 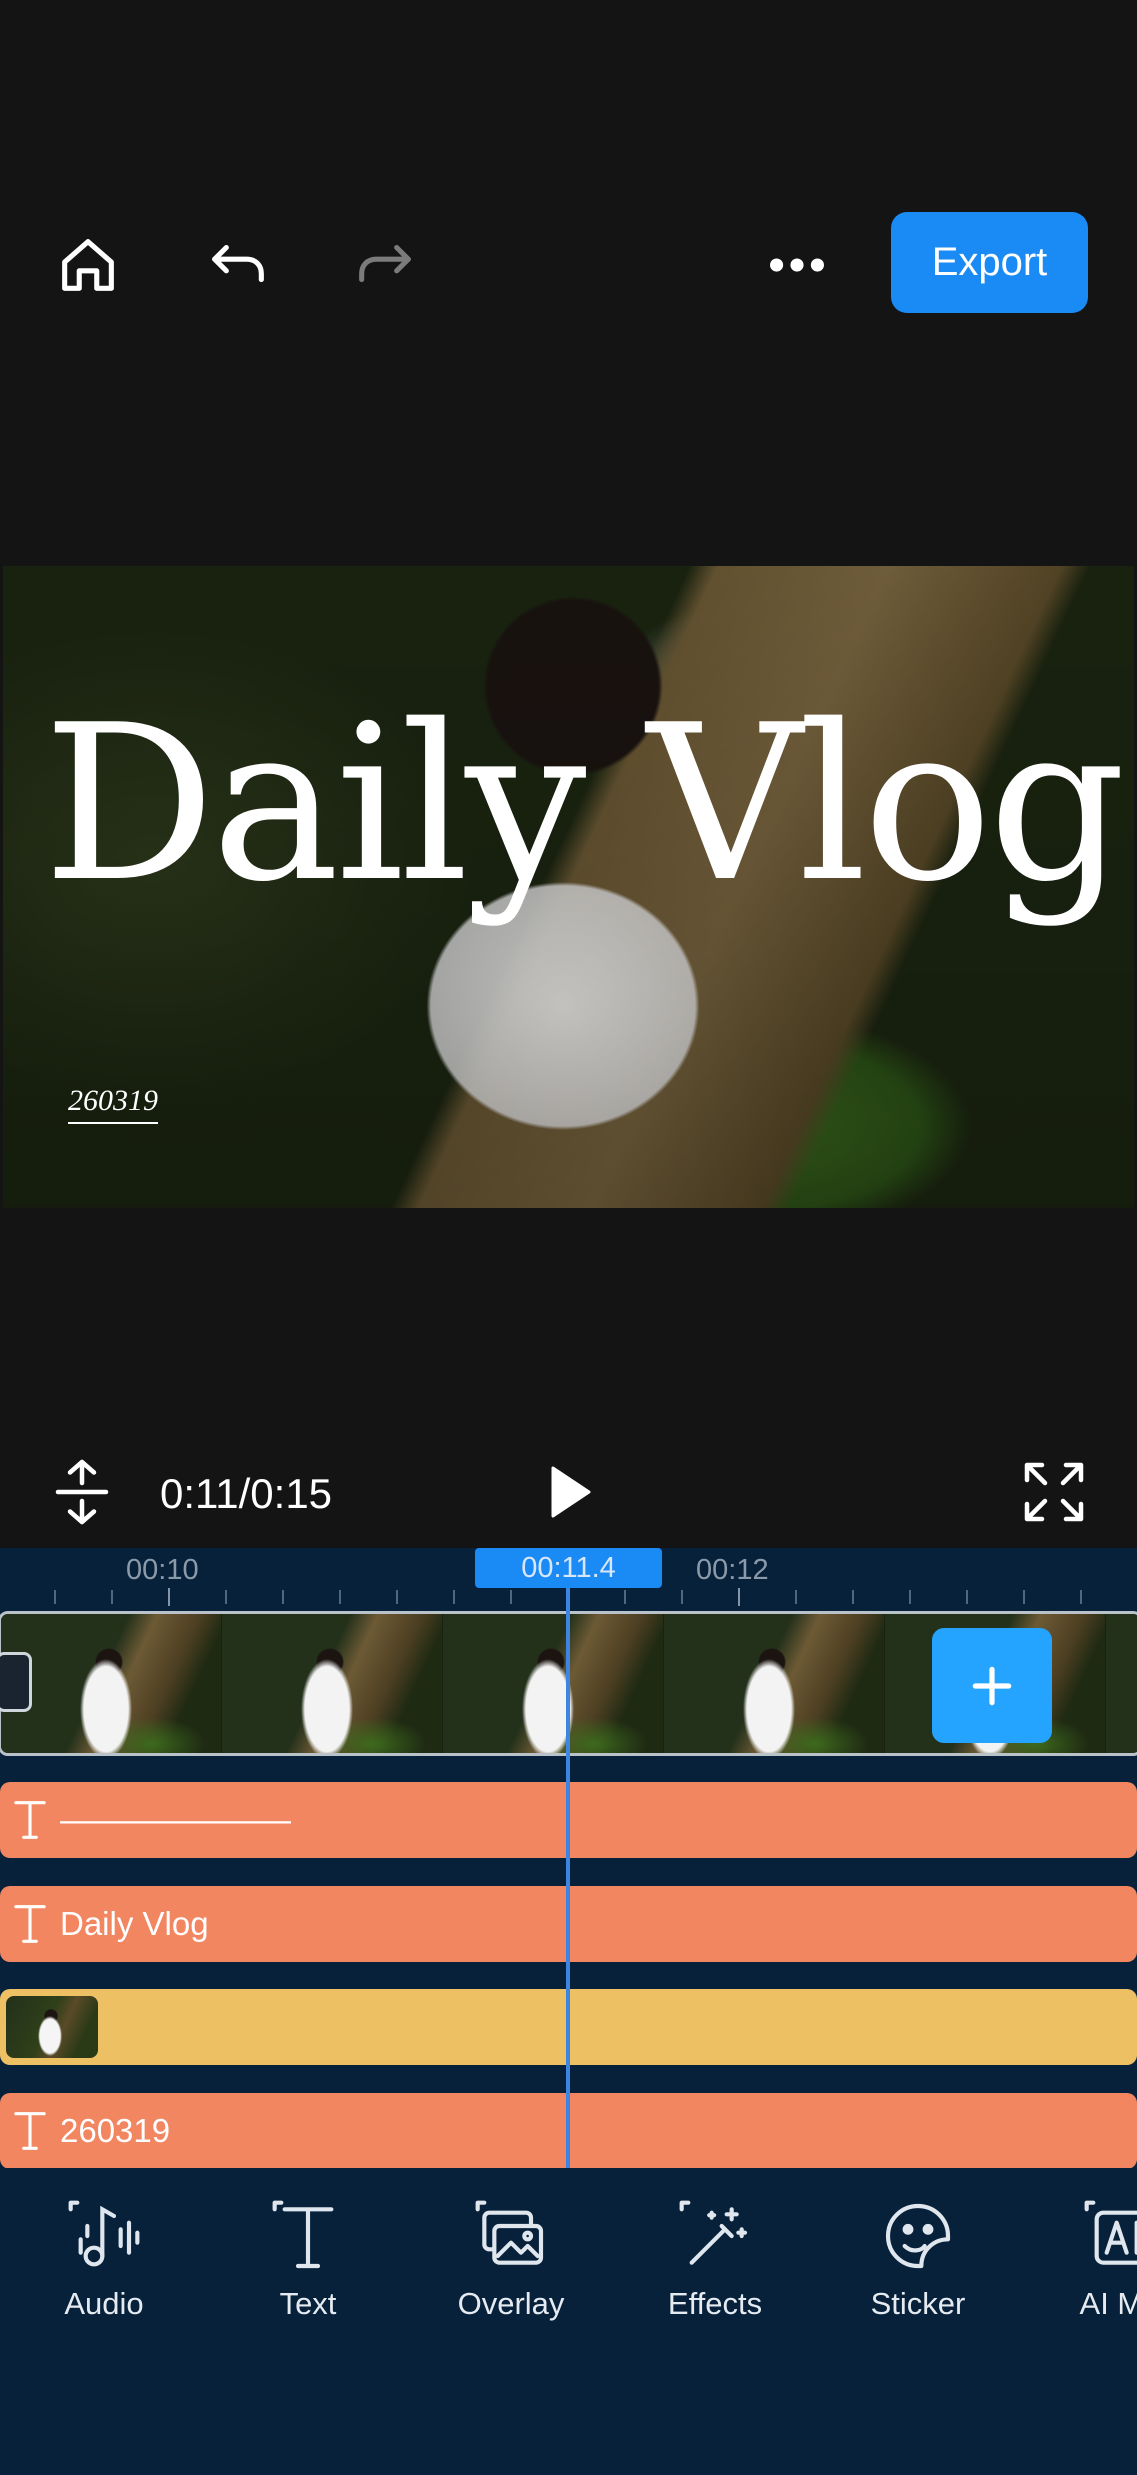 I want to click on current-time-badge: 00:11.4, so click(x=568, y=1568).